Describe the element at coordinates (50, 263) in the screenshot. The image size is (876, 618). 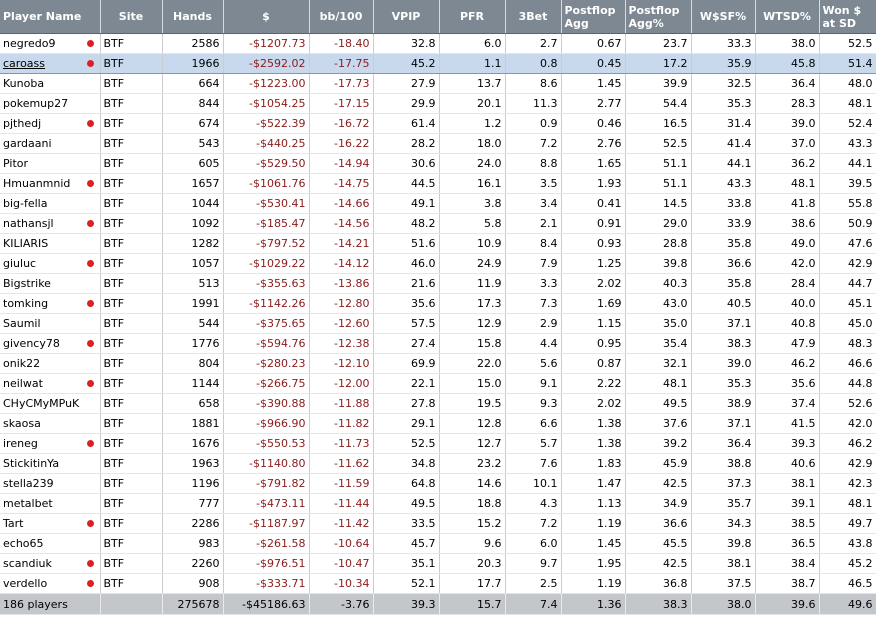
I see `cell-player-name: giuluc` at that location.